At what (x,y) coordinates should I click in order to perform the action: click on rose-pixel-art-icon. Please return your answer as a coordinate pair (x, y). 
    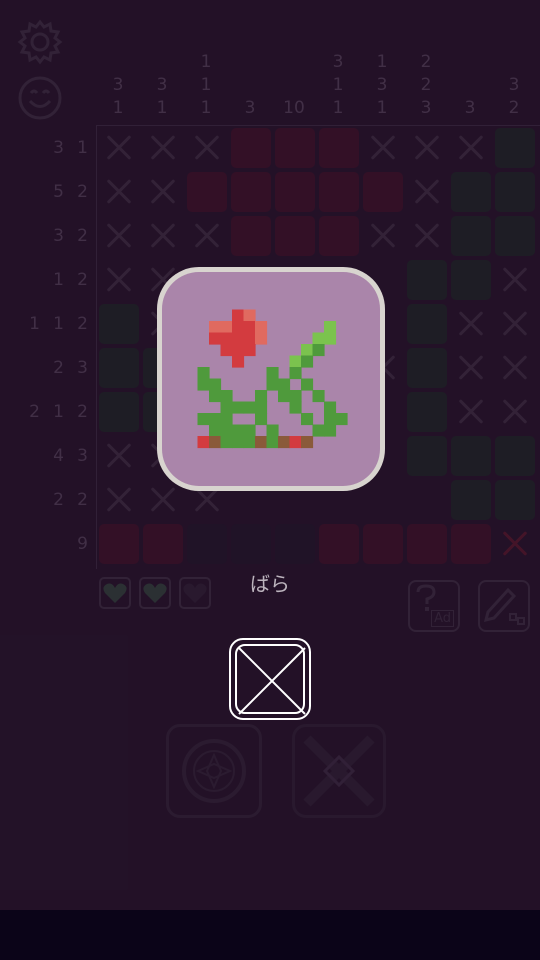
    Looking at the image, I should click on (272, 379).